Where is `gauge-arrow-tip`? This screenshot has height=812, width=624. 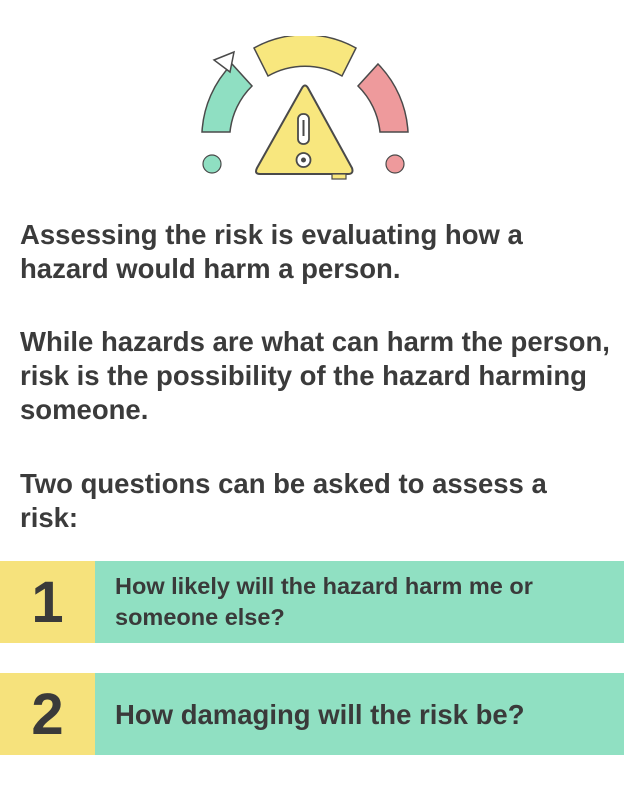 gauge-arrow-tip is located at coordinates (224, 62).